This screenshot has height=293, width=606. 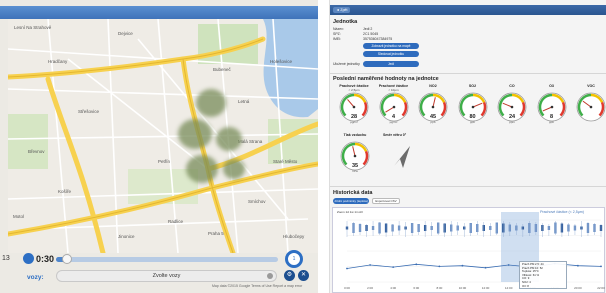 What do you see at coordinates (395, 135) in the screenshot?
I see `wind-direction-label: Směr větru 0°` at bounding box center [395, 135].